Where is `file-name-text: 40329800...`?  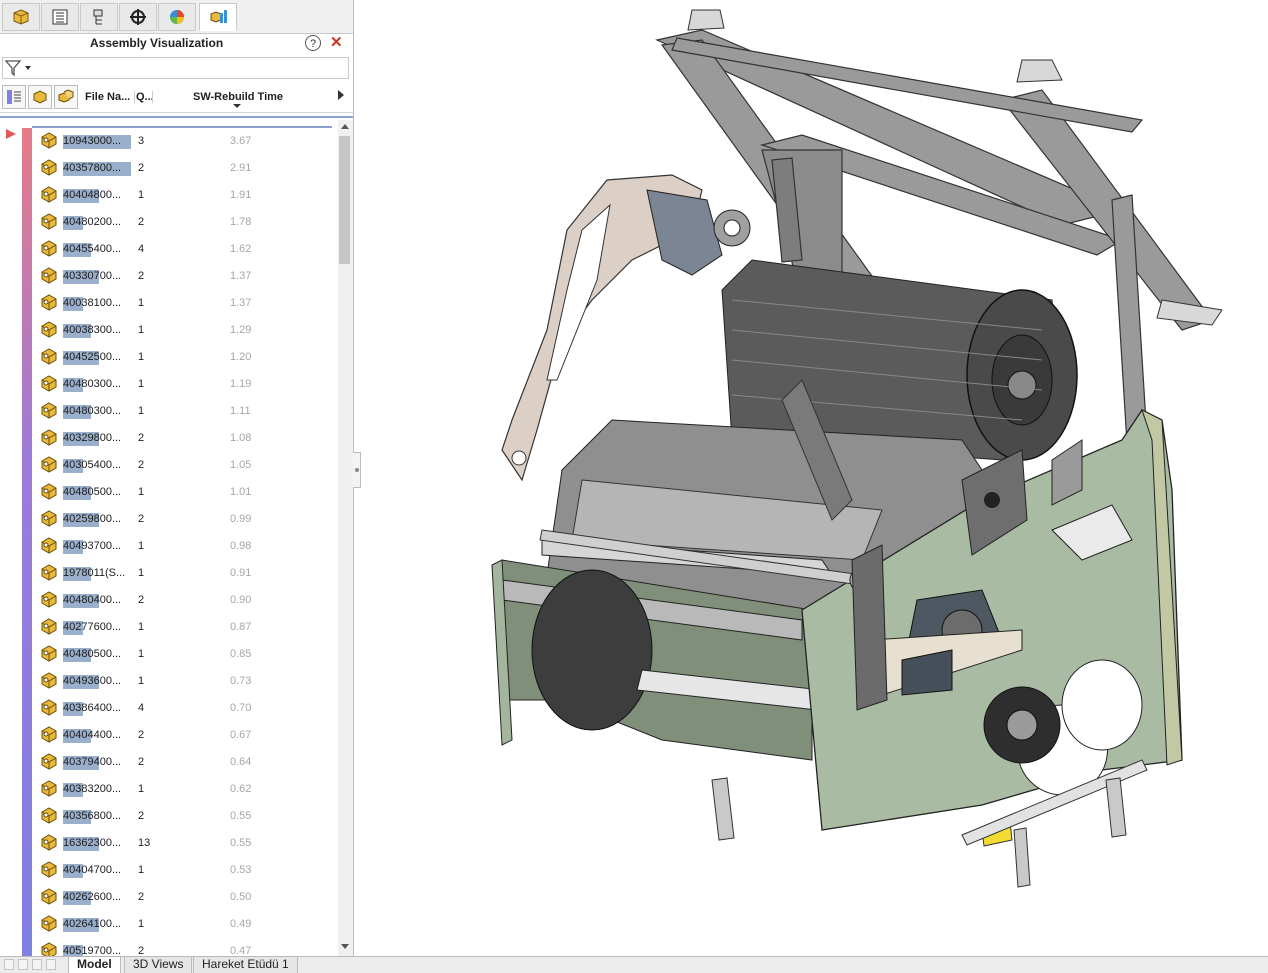 file-name-text: 40329800... is located at coordinates (92, 438).